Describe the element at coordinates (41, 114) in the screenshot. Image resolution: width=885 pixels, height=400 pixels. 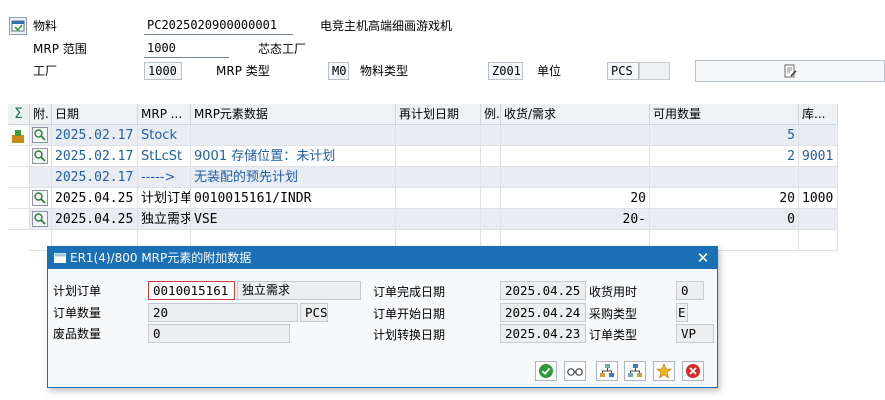
I see `col-header-attach: 附.` at that location.